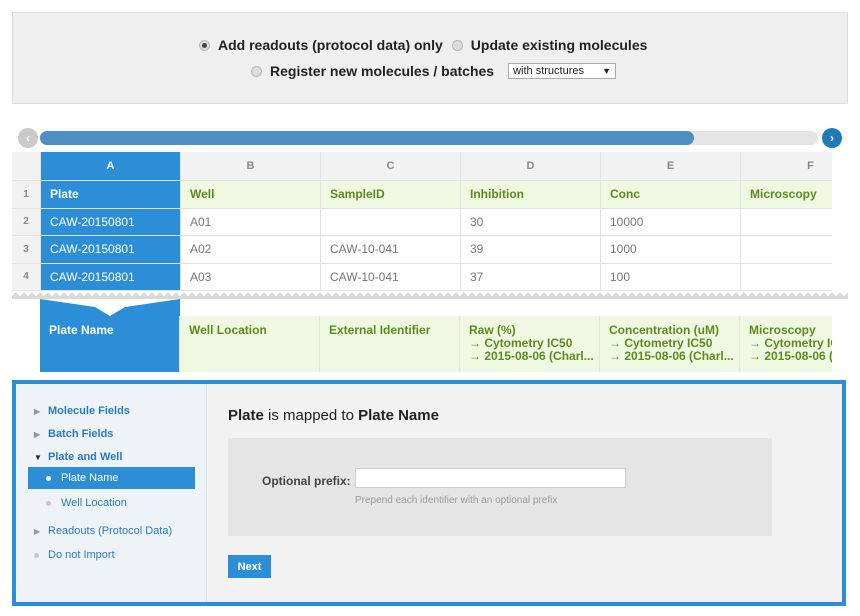  I want to click on mapping-title-source: Plate, so click(246, 415).